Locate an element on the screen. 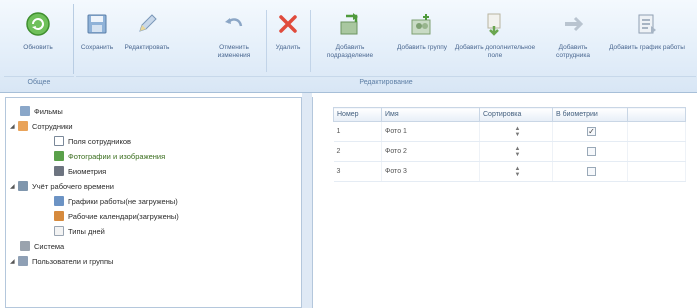  cell-number: 1 is located at coordinates (357, 131).